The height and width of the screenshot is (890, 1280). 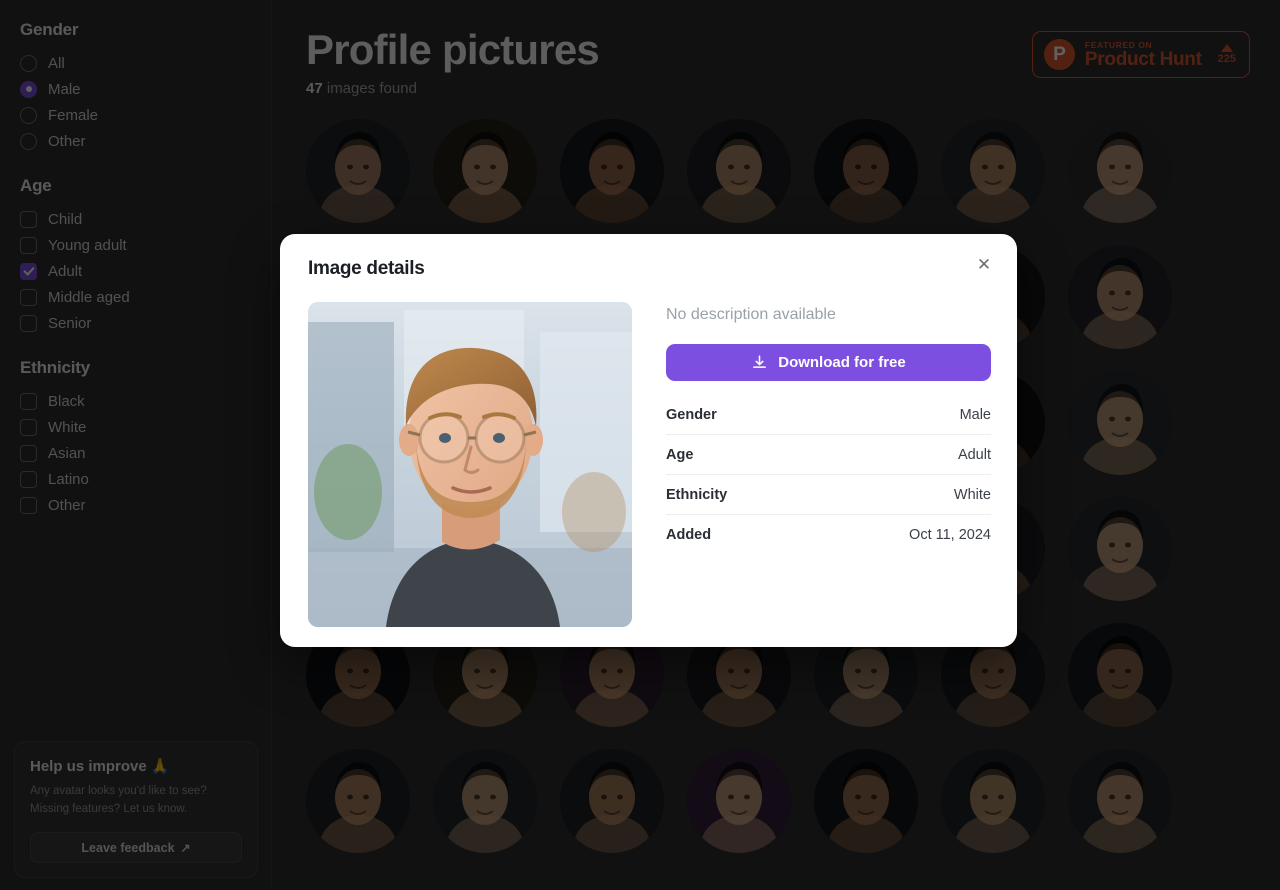 What do you see at coordinates (691, 414) in the screenshot?
I see `metadata-key: Gender` at bounding box center [691, 414].